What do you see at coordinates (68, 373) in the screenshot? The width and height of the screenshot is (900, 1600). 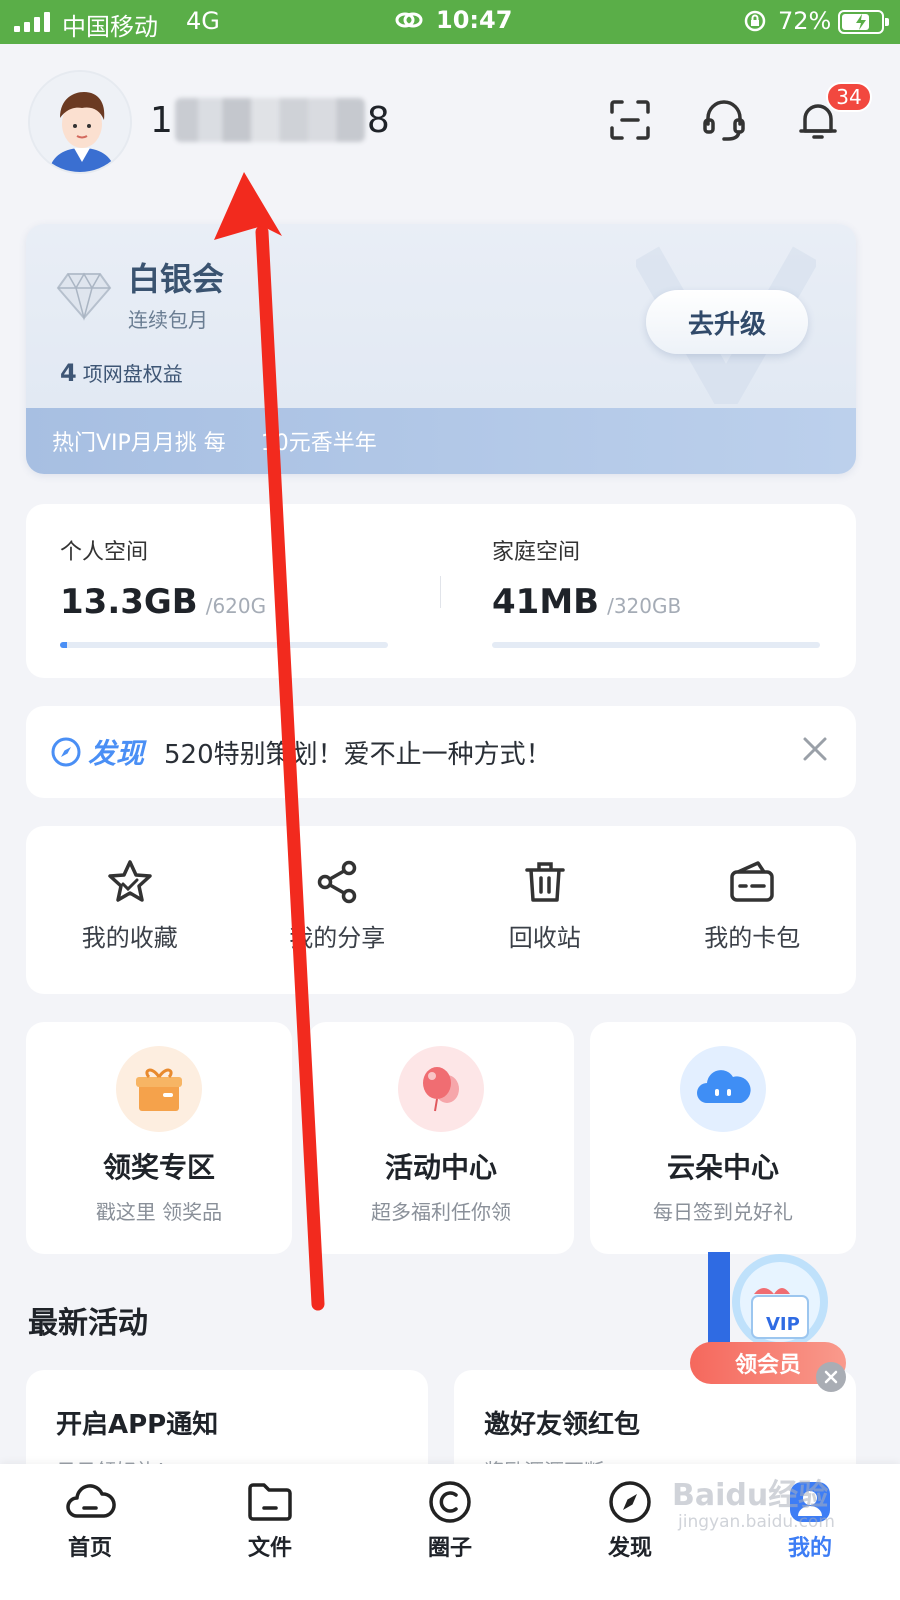 I see `vip-rights-count: 4` at bounding box center [68, 373].